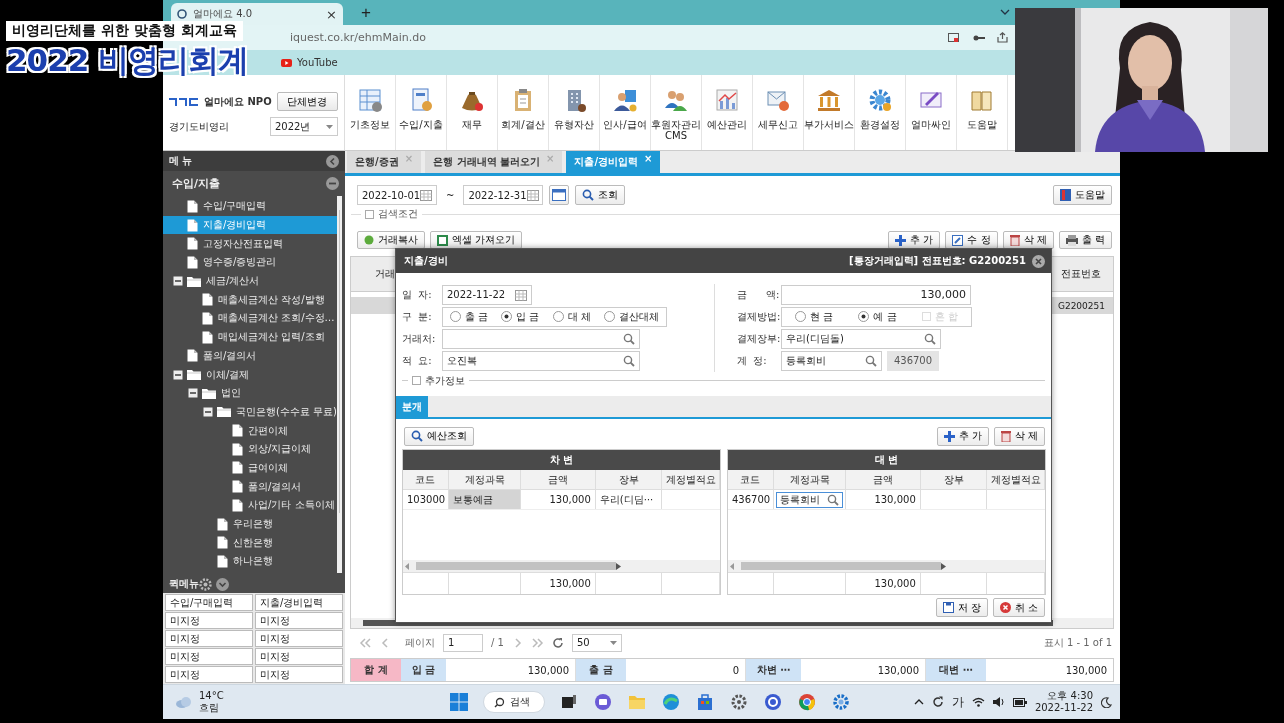  I want to click on column-header: 계정과목, so click(485, 480).